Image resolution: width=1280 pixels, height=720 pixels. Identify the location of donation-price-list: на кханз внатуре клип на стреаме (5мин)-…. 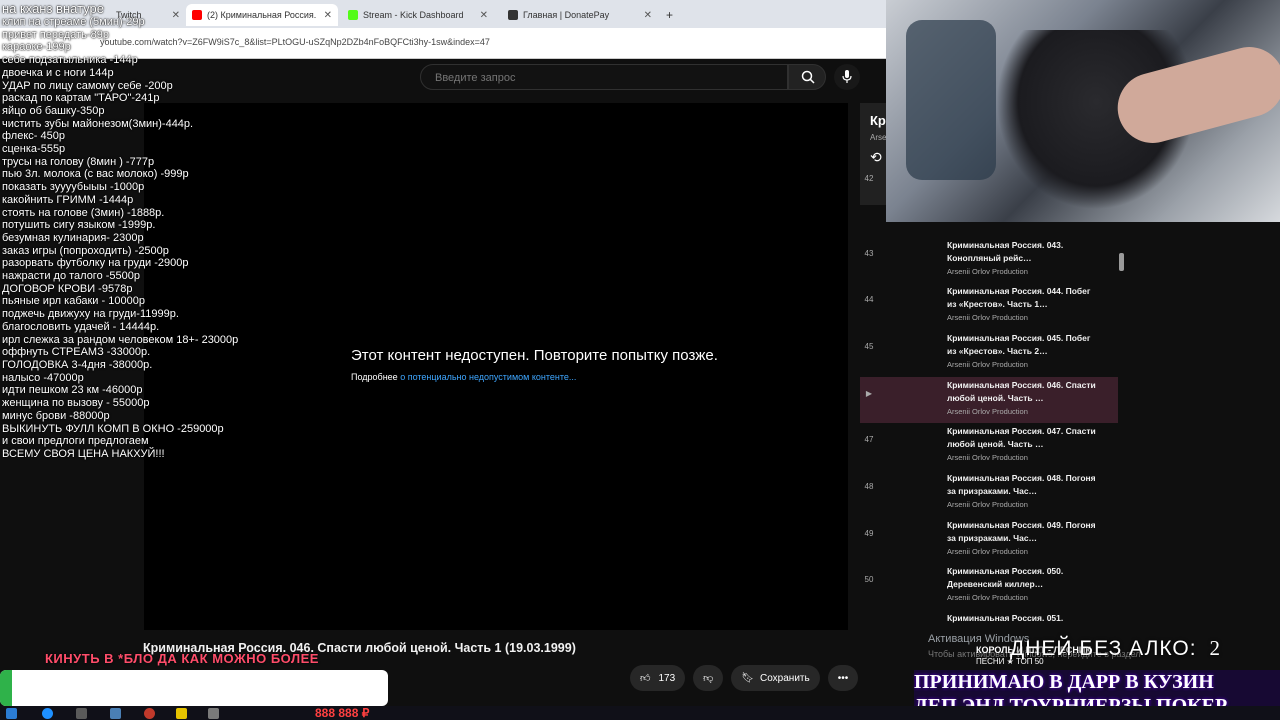
(127, 231).